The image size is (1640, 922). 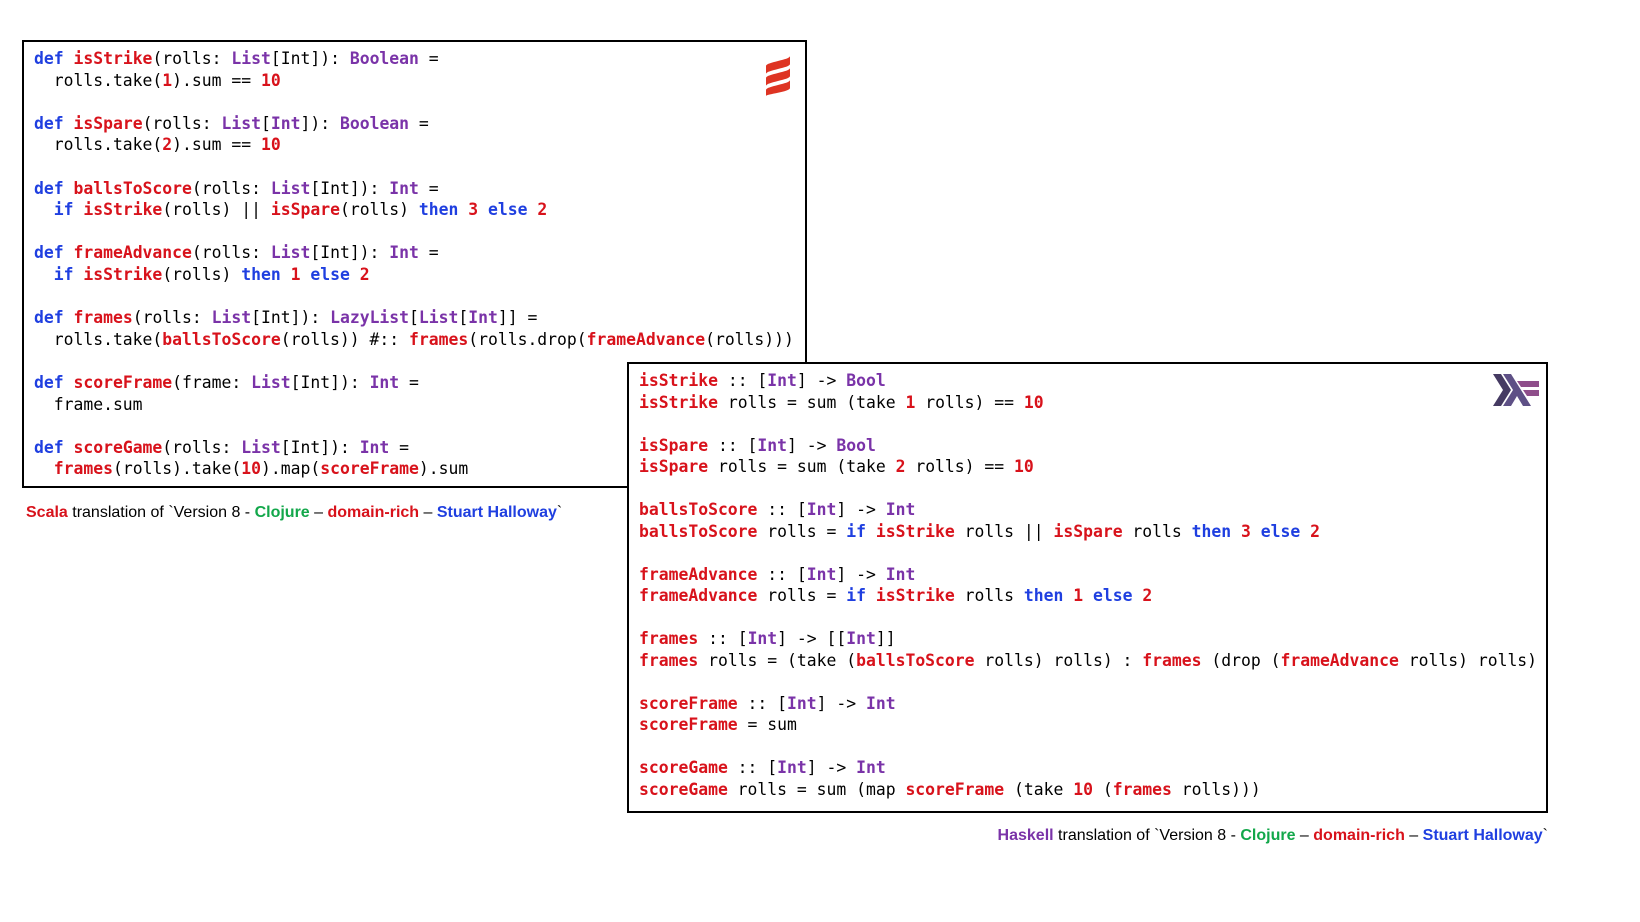 I want to click on haskell-code-line: ballsToScore :: [Int] -> Int, so click(x=1088, y=510).